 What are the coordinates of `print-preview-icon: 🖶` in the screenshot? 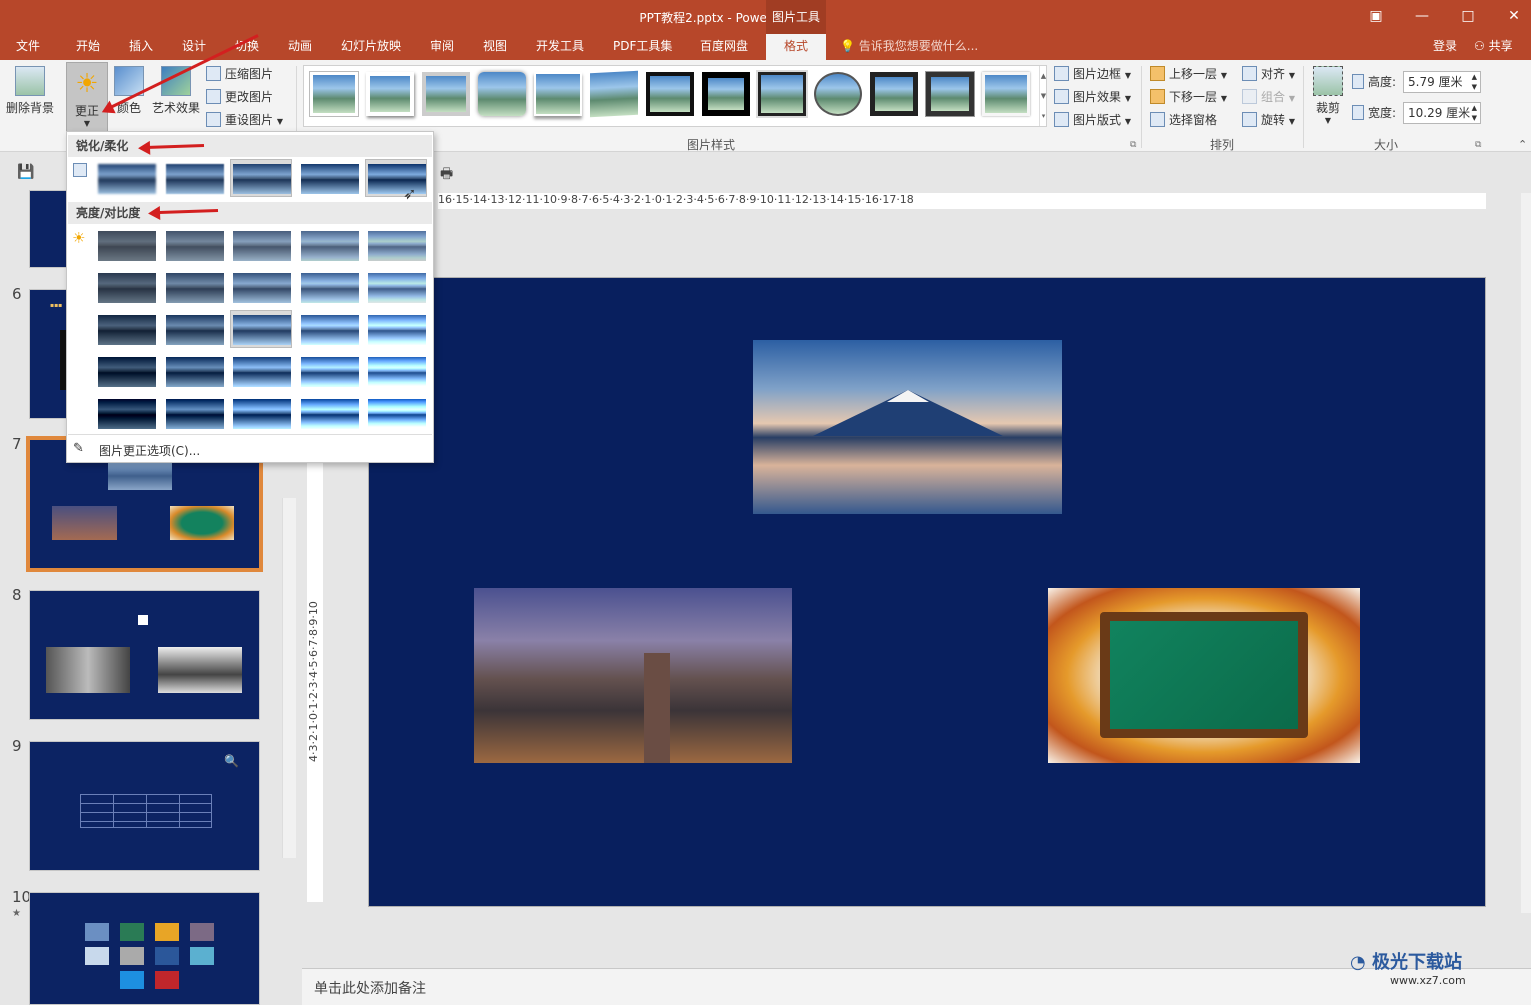 It's located at (446, 175).